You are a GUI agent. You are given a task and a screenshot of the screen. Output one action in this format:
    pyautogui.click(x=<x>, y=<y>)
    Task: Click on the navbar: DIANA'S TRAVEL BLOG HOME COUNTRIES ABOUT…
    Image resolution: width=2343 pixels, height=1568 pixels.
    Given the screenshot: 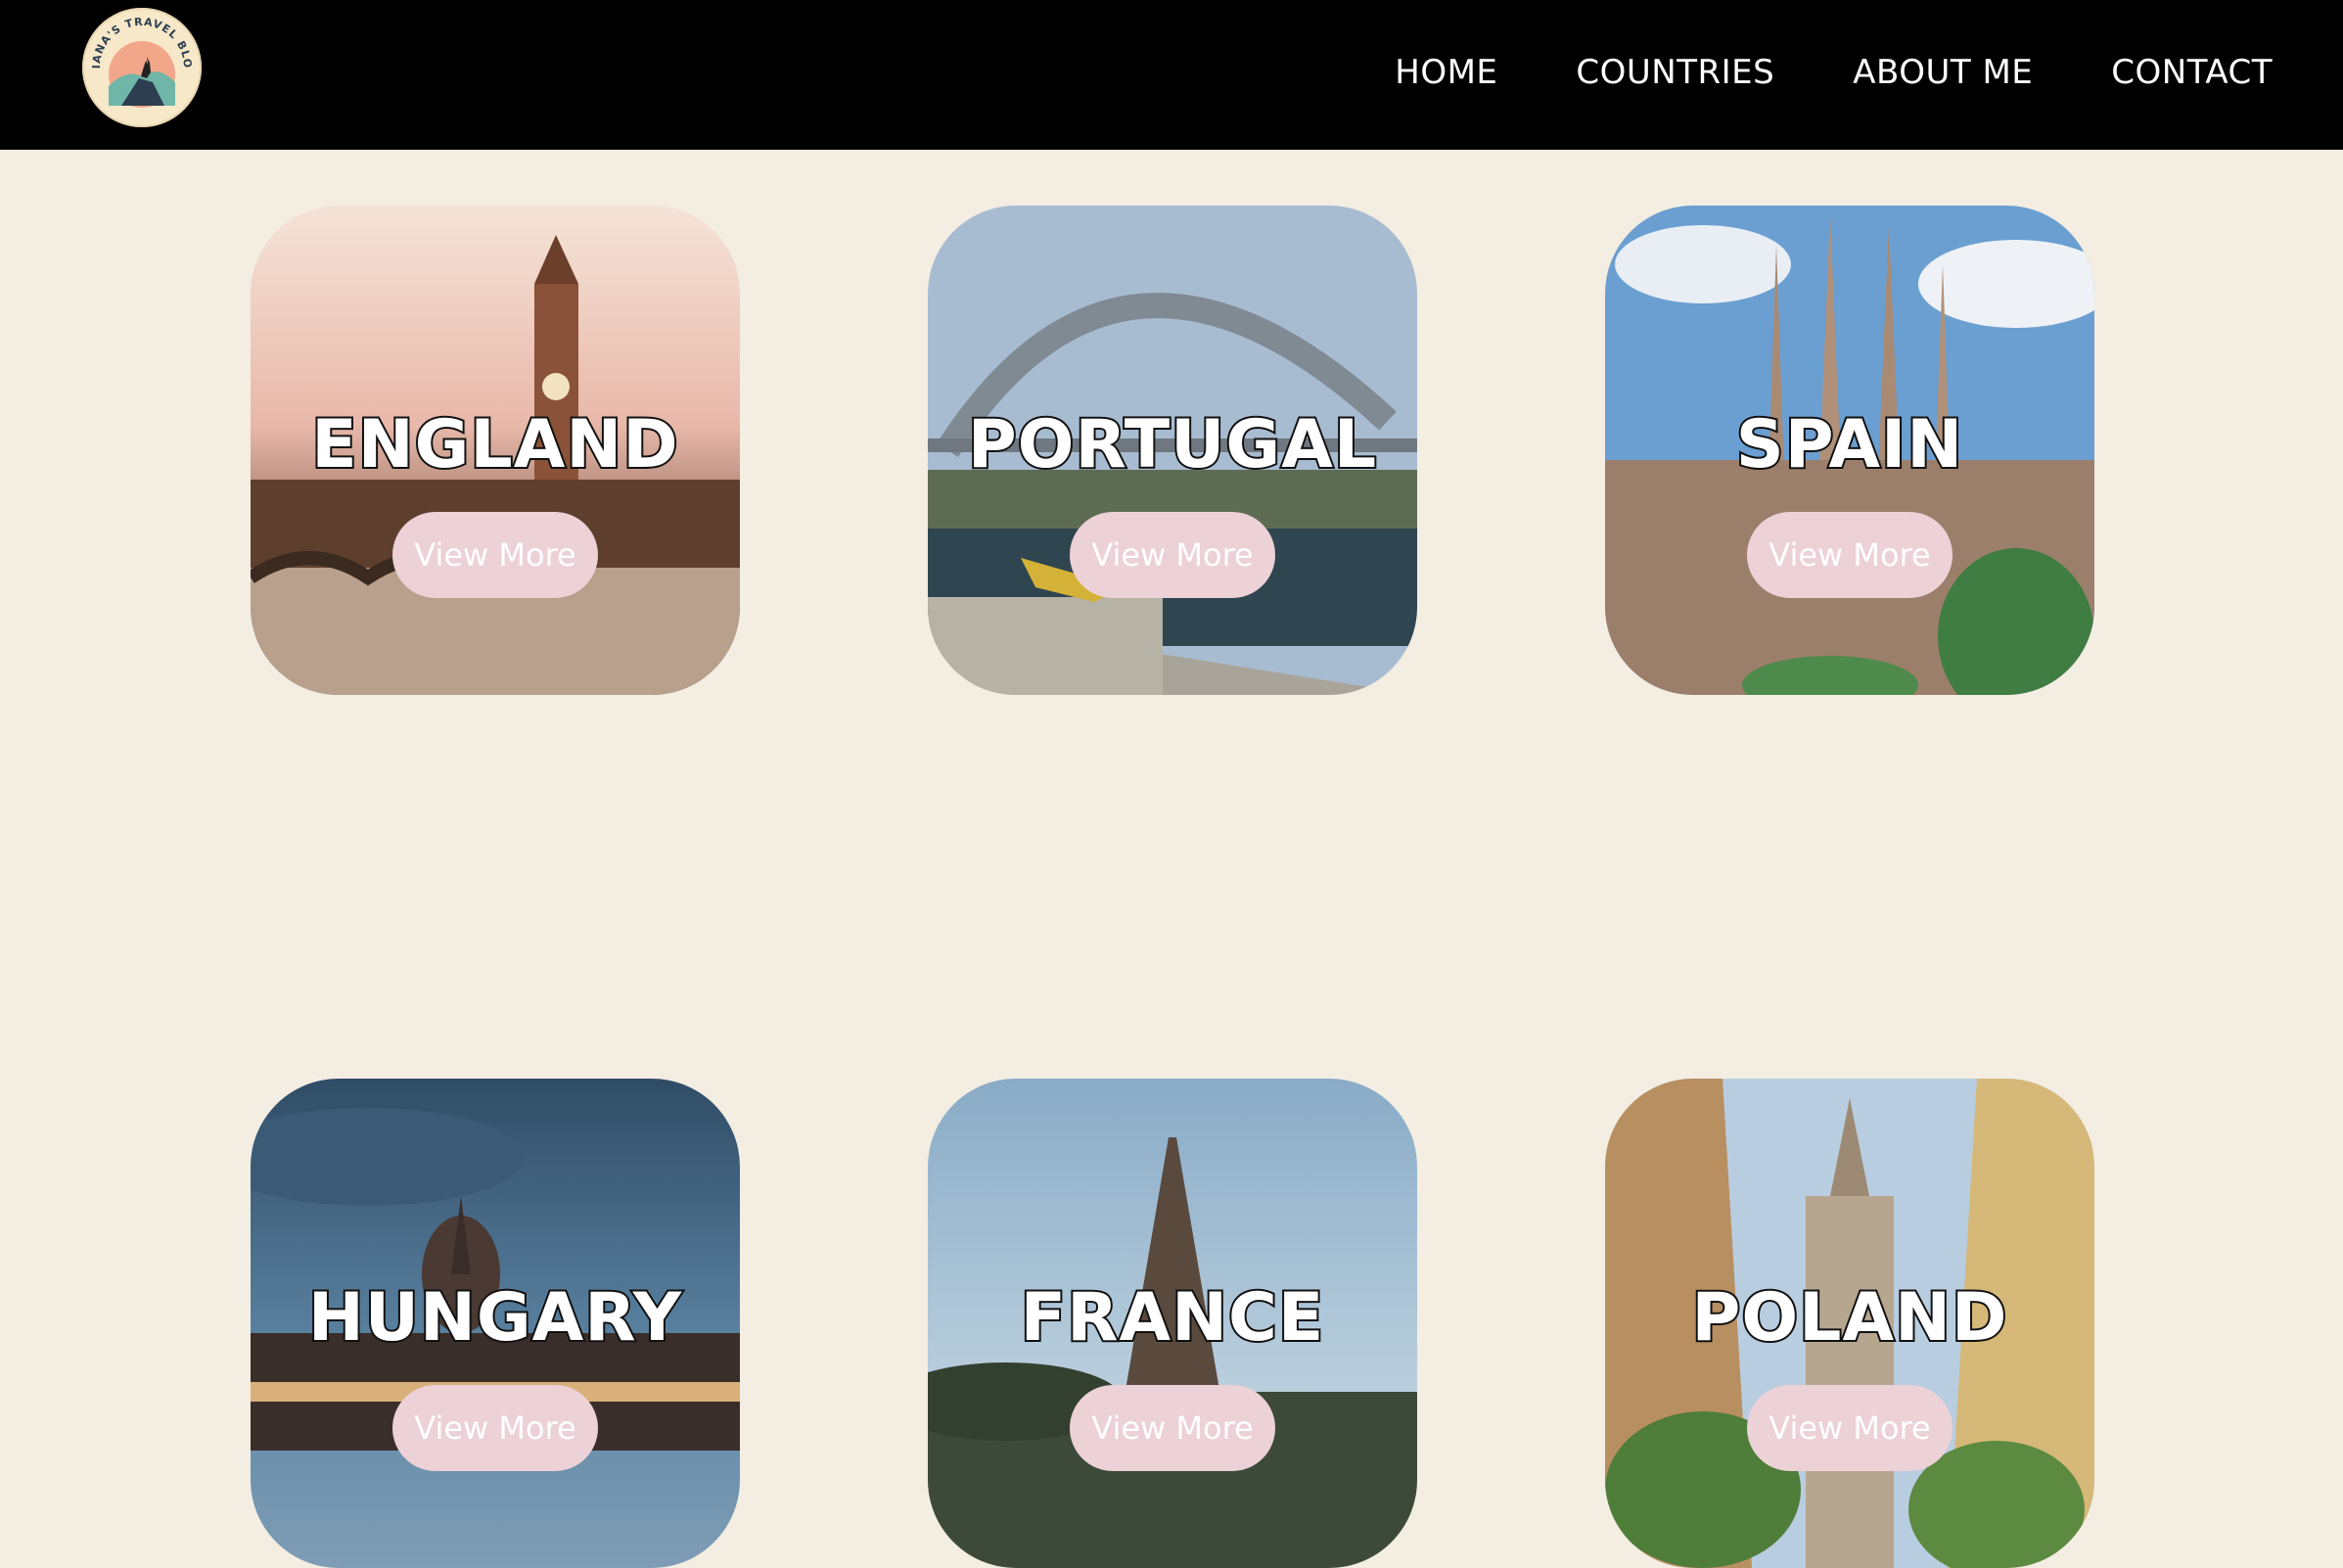 What is the action you would take?
    pyautogui.click(x=1171, y=75)
    